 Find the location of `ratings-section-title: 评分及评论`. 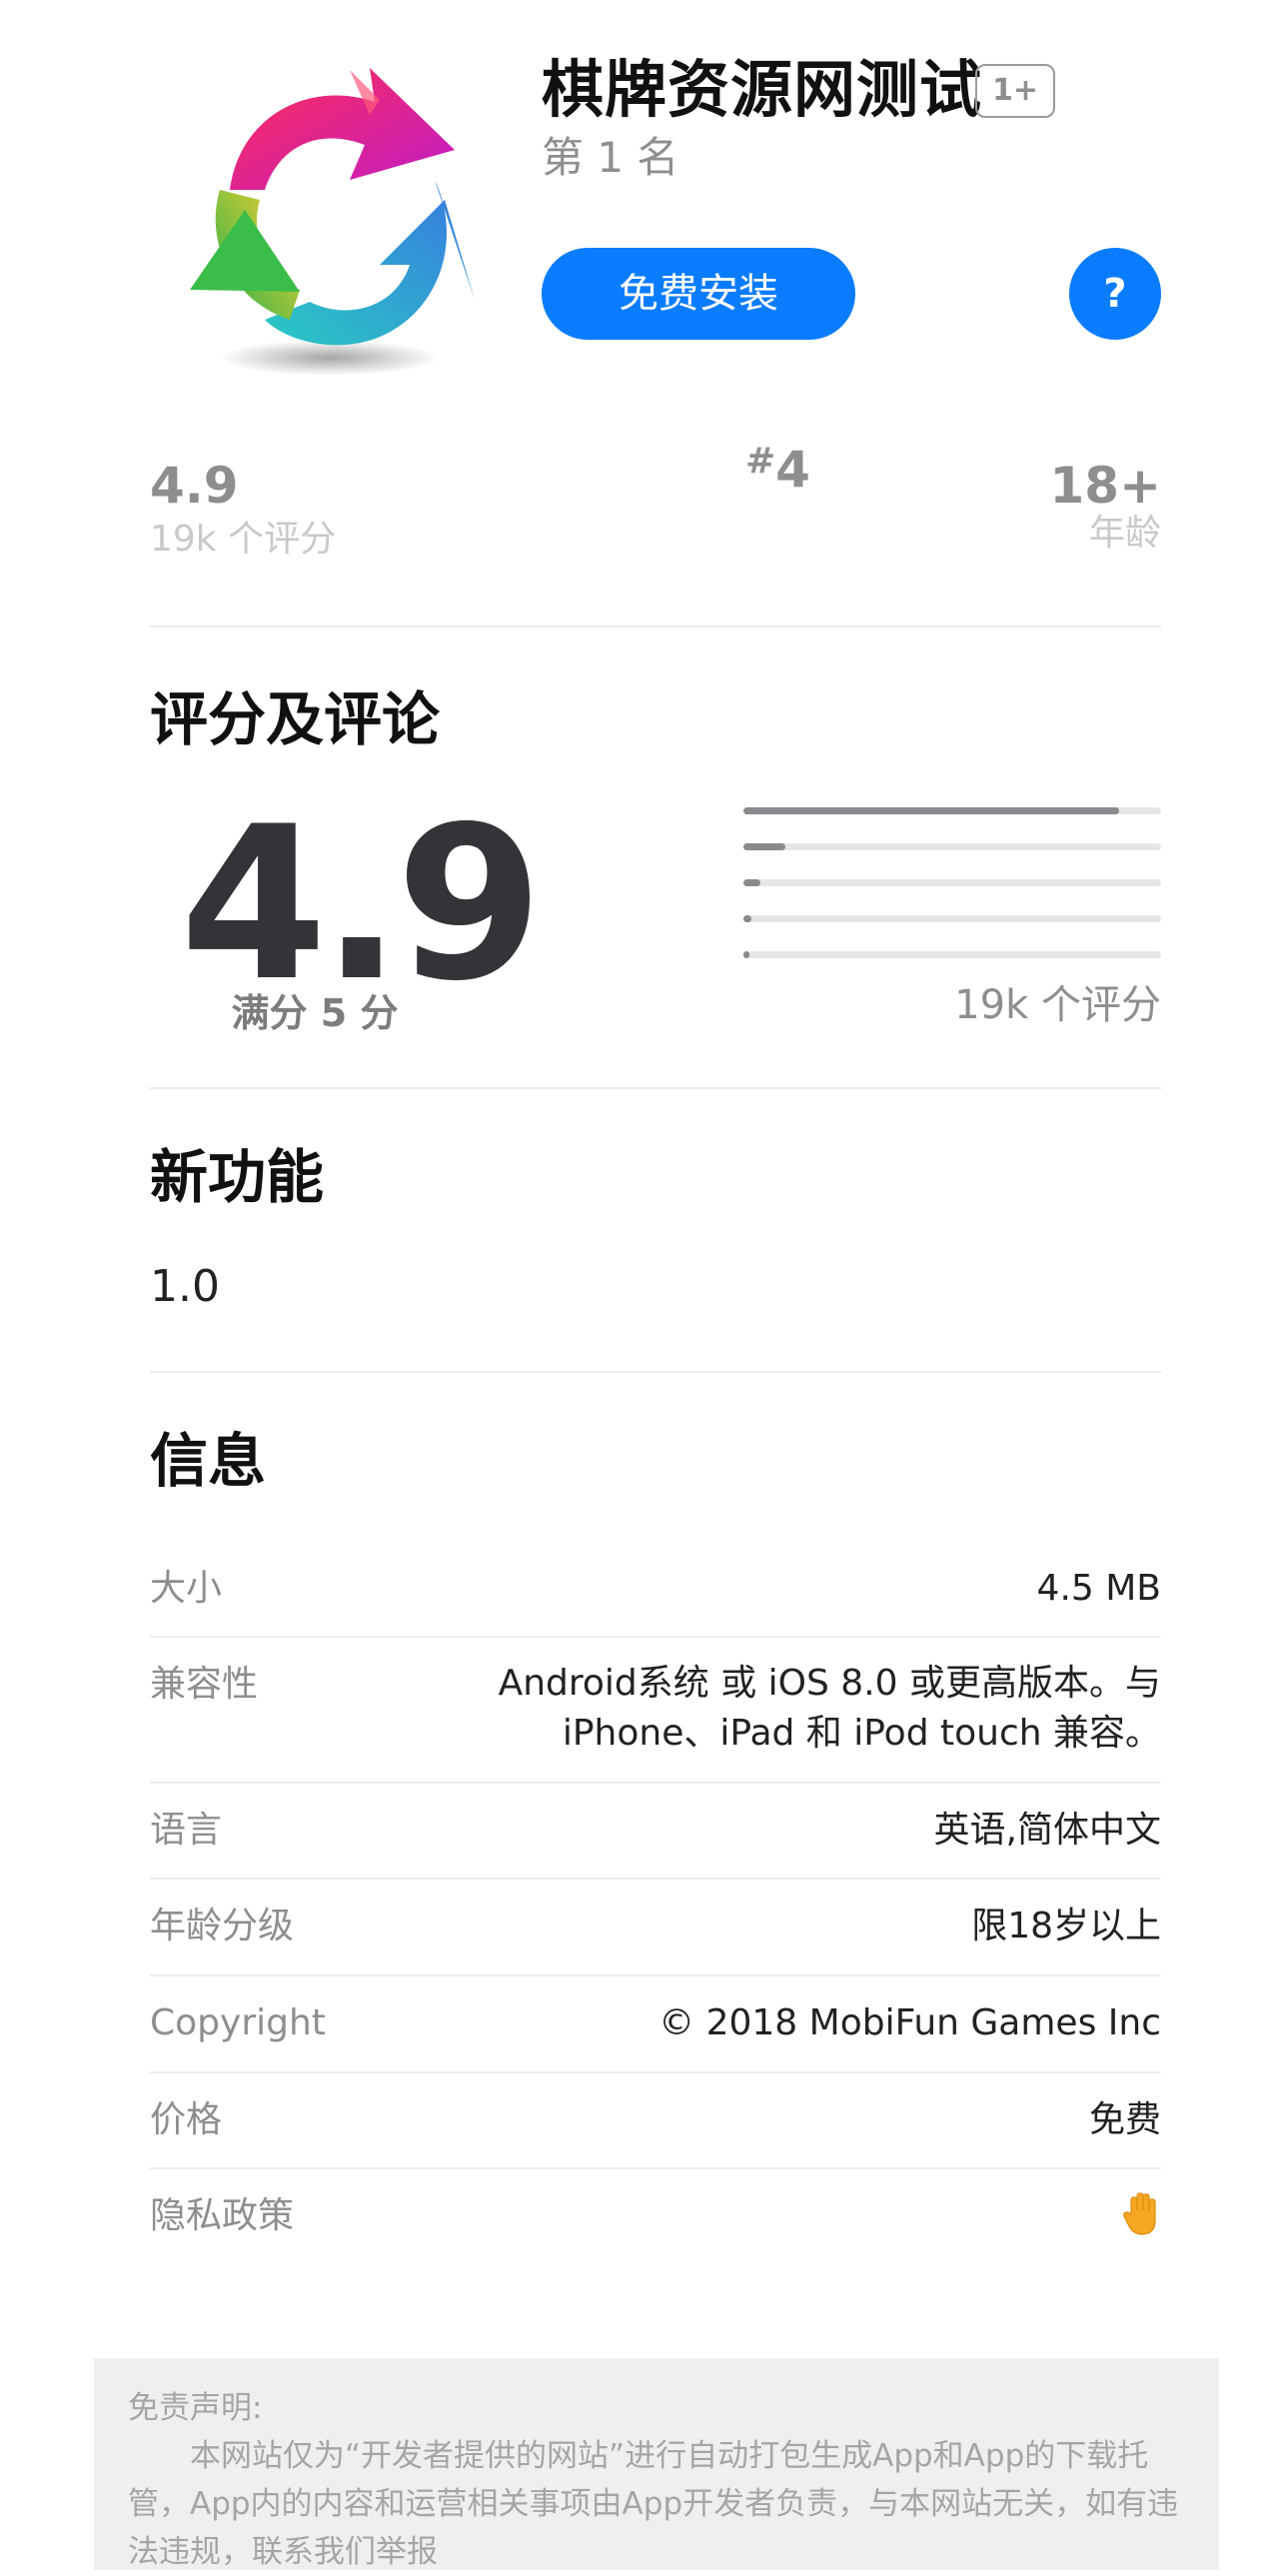

ratings-section-title: 评分及评论 is located at coordinates (295, 719).